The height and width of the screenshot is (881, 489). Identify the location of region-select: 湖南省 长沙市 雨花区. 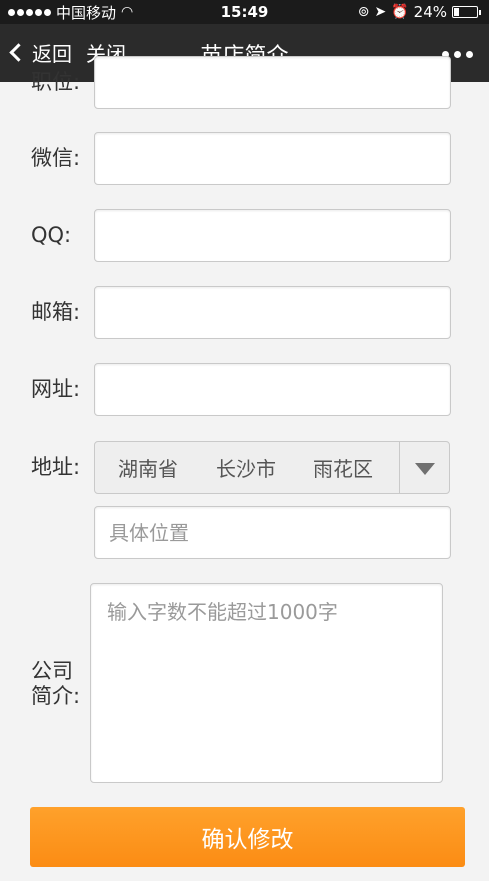
(272, 467).